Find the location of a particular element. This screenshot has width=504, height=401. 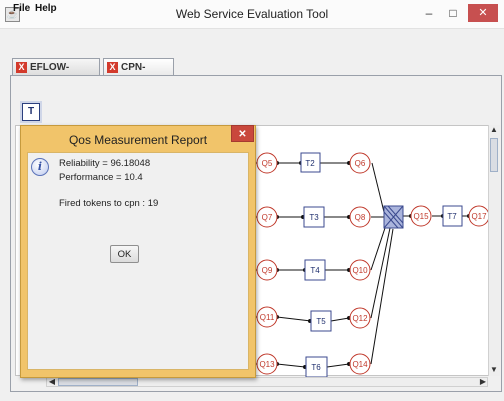

info-icon: i is located at coordinates (40, 167).